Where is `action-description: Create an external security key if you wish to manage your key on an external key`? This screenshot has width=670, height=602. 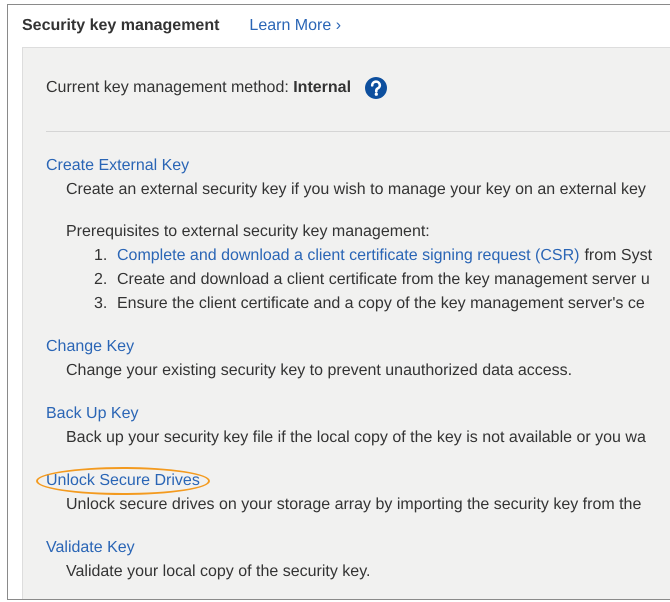 action-description: Create an external security key if you wish to manage your key on an external key is located at coordinates (356, 190).